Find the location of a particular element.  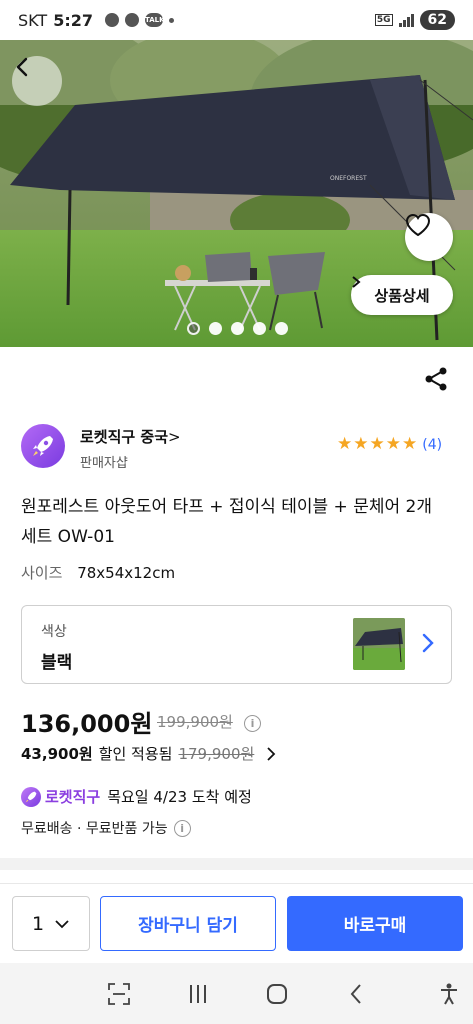

seller-name-chevron: > is located at coordinates (174, 437).